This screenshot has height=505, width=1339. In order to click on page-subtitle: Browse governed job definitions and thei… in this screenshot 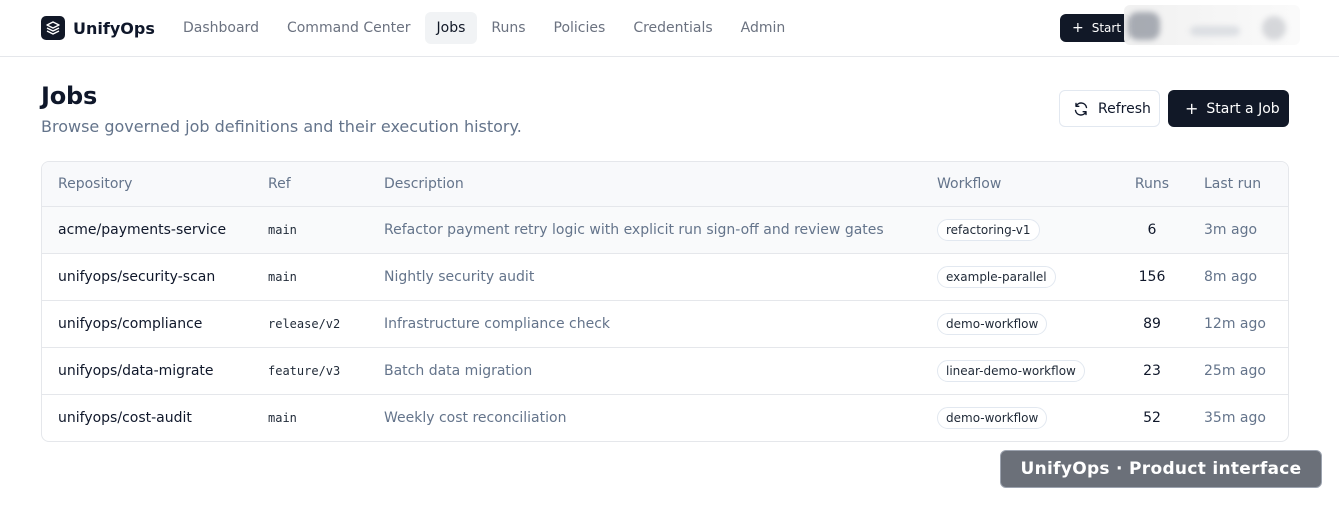, I will do `click(281, 126)`.